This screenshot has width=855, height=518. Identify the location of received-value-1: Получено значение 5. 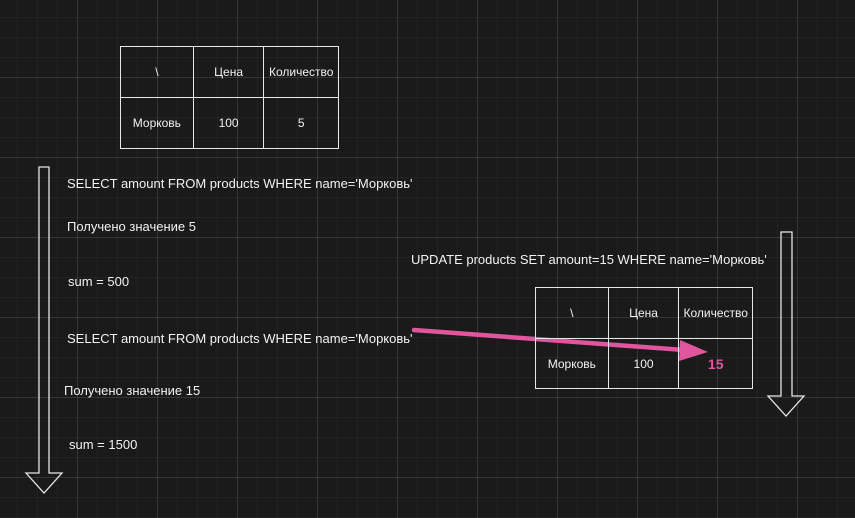
(131, 226).